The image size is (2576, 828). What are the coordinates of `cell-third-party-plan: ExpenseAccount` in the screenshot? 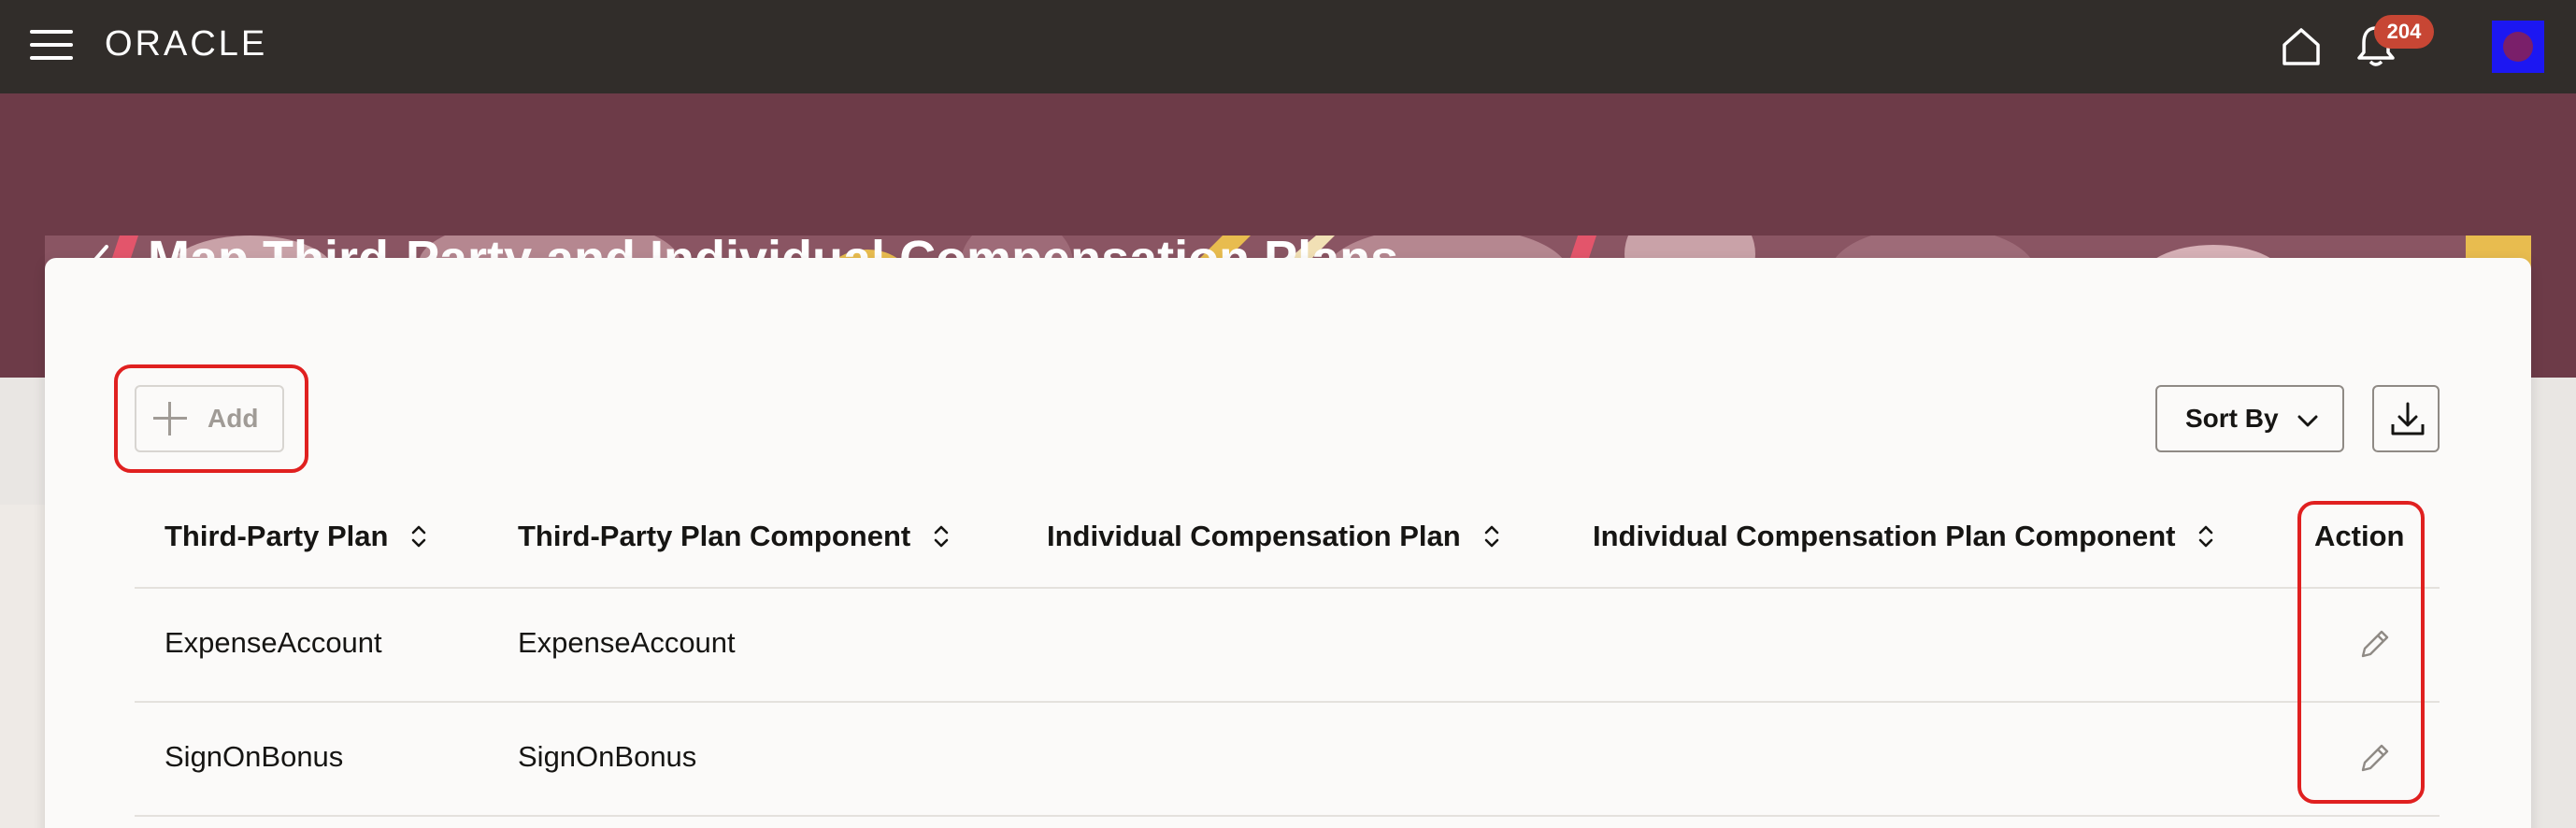 It's located at (273, 643).